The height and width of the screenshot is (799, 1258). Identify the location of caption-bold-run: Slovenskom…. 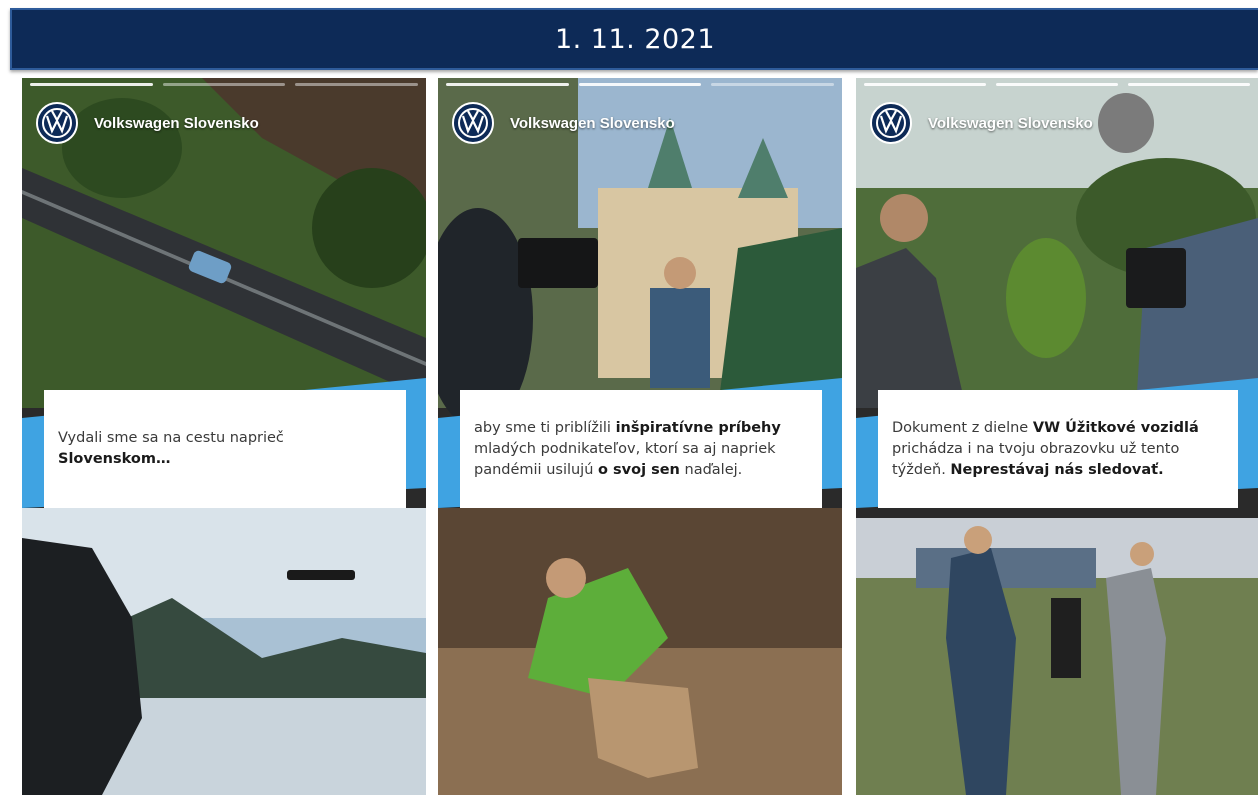
(114, 459).